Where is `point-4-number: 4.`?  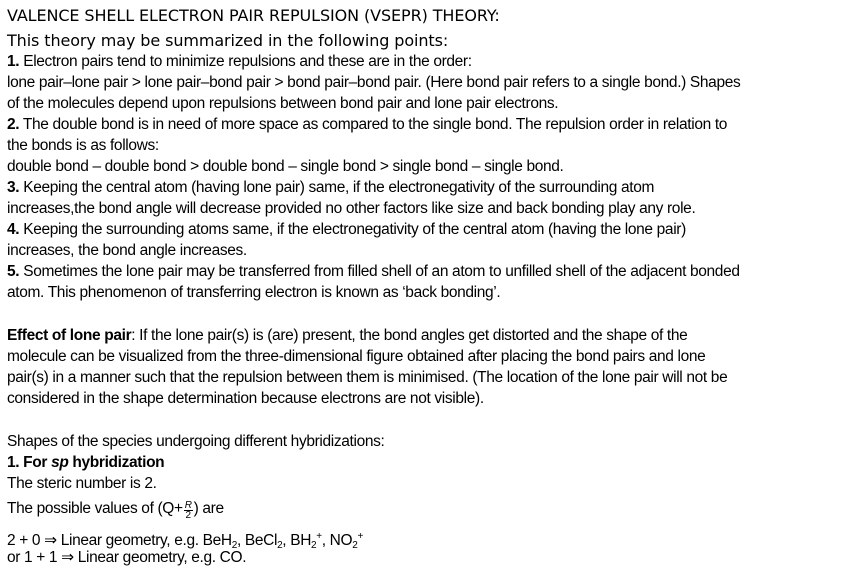
point-4-number: 4. is located at coordinates (13, 229).